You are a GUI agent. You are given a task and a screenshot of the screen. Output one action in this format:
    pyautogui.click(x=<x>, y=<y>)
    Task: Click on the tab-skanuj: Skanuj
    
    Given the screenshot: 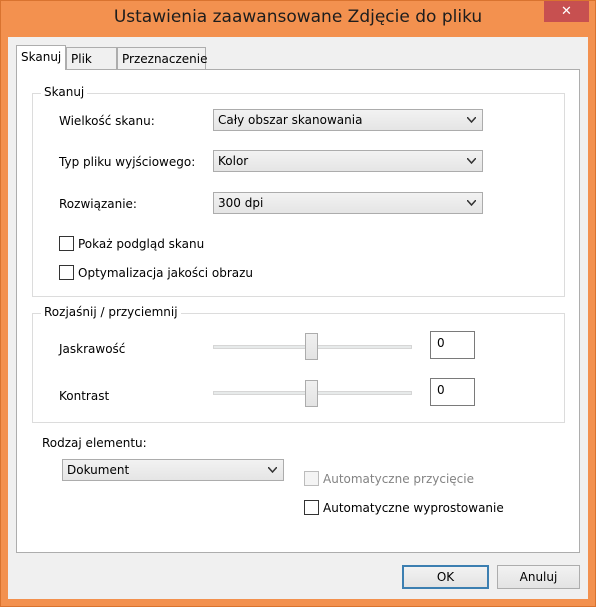 What is the action you would take?
    pyautogui.click(x=41, y=57)
    